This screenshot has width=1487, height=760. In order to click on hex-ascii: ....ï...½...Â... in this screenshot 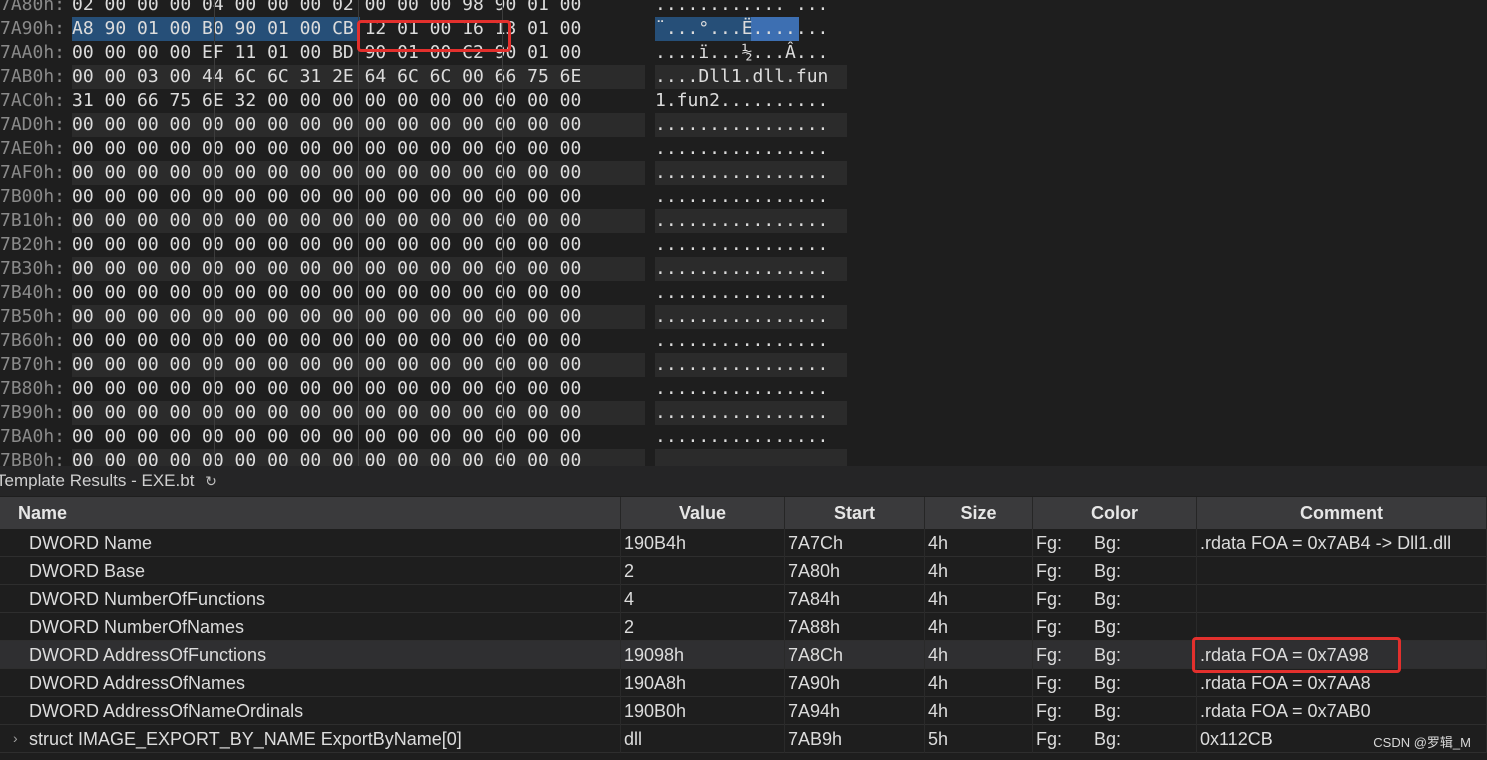, I will do `click(751, 53)`.